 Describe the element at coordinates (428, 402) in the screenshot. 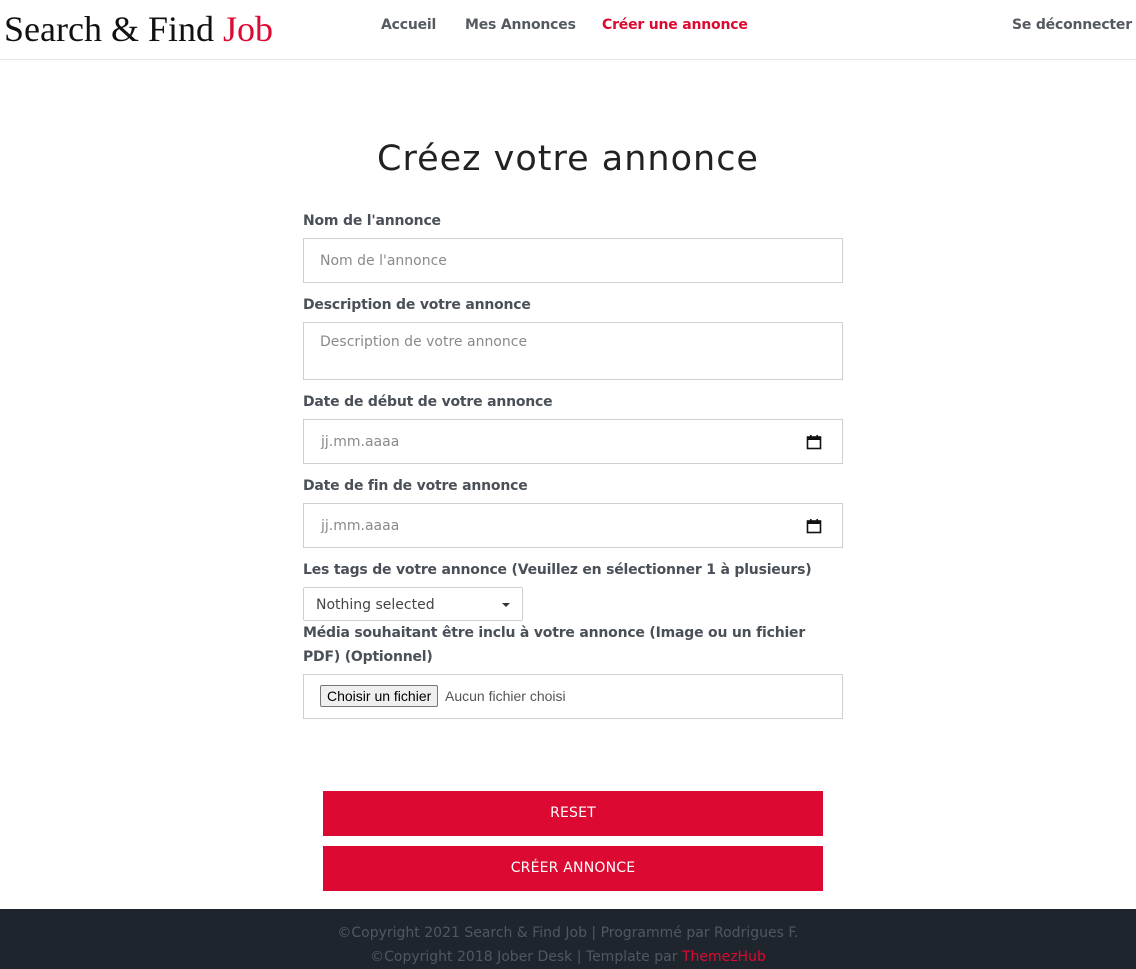

I see `start-date-label: Date de début de votre annonce` at that location.